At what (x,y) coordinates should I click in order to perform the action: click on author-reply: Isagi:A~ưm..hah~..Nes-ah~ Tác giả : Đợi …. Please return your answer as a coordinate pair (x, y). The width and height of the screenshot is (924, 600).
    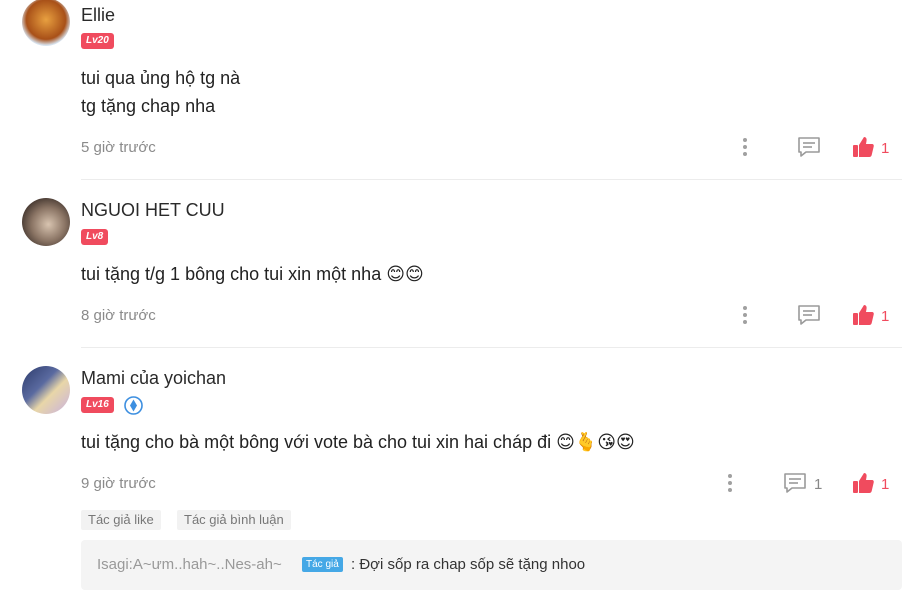
    Looking at the image, I should click on (491, 565).